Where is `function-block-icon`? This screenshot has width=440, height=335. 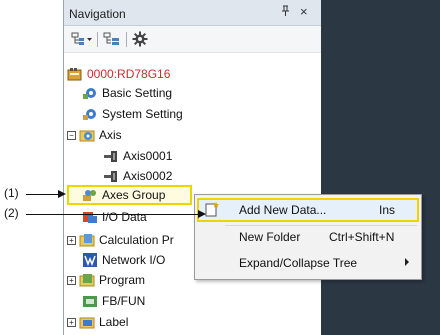
function-block-icon is located at coordinates (90, 301).